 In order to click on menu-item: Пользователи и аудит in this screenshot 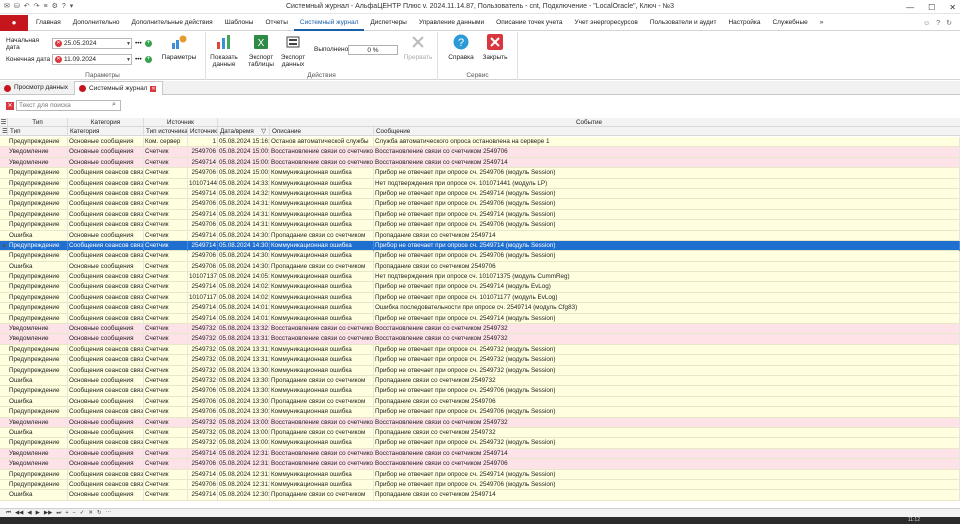, I will do `click(683, 23)`.